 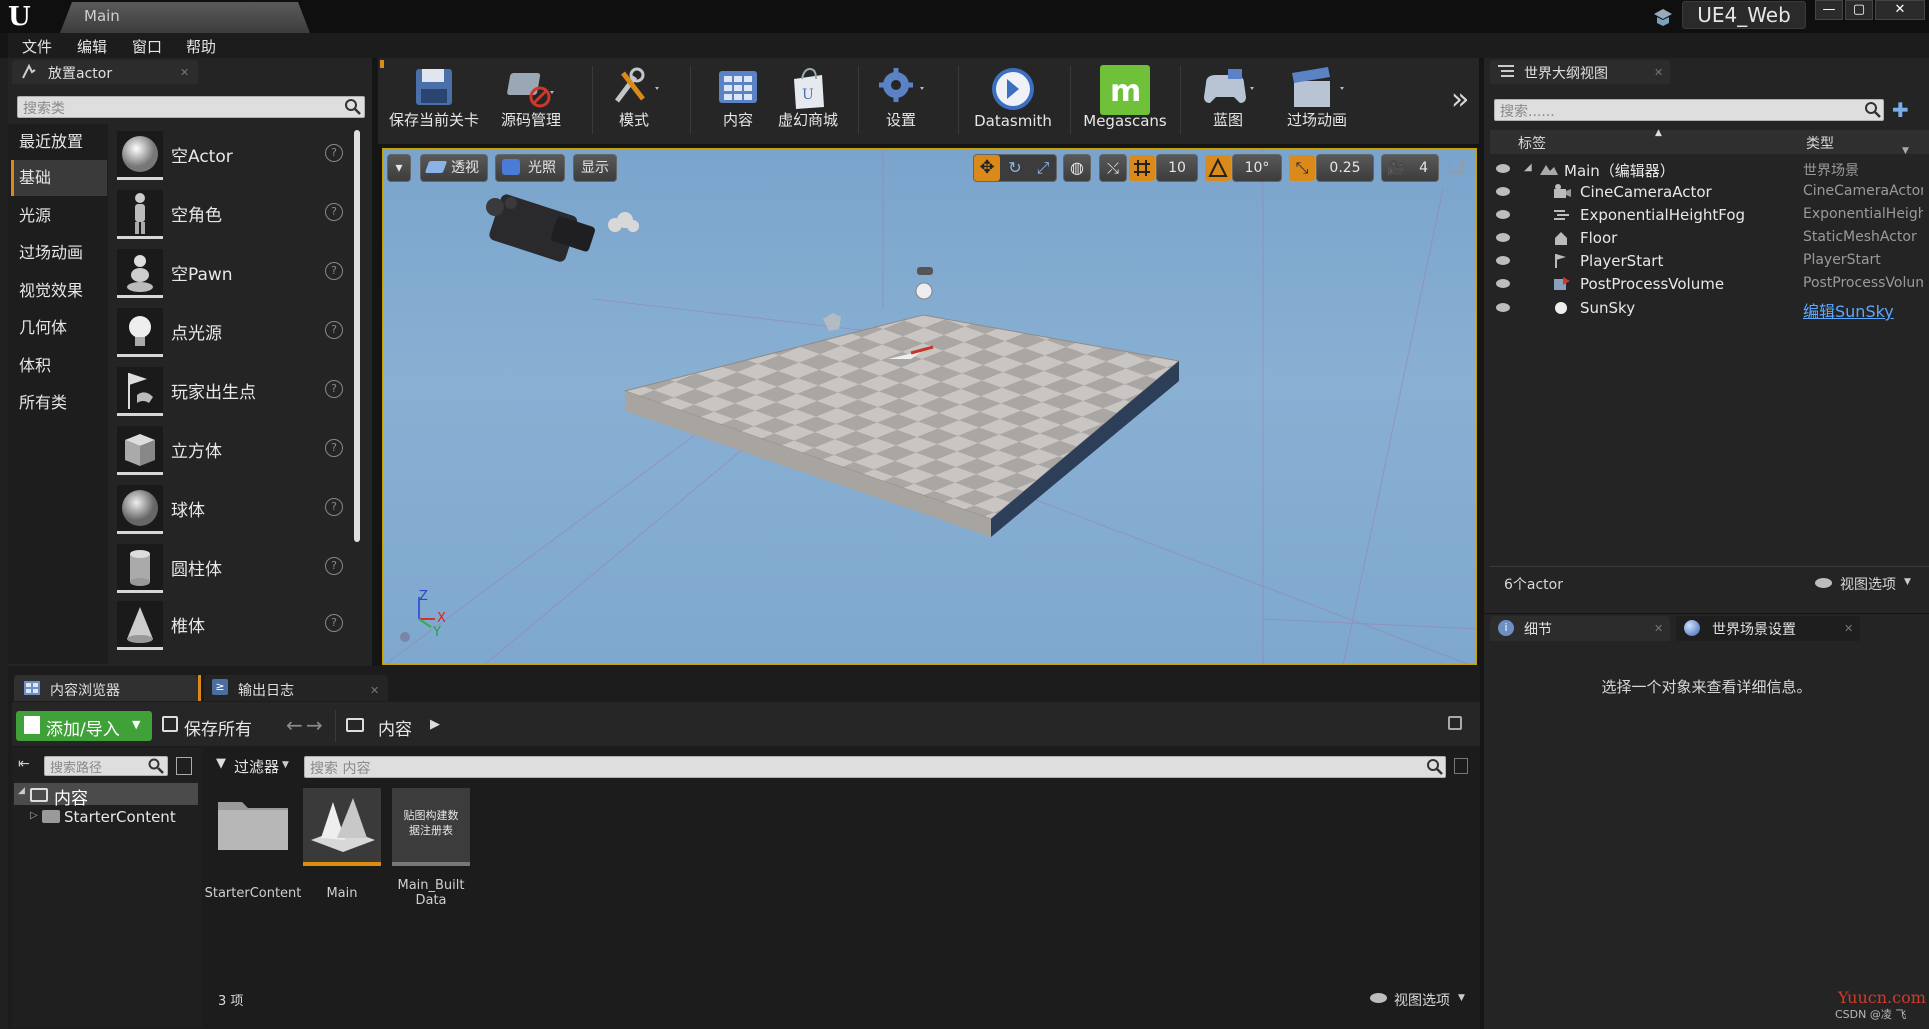 I want to click on menu-help: 帮助, so click(x=201, y=46).